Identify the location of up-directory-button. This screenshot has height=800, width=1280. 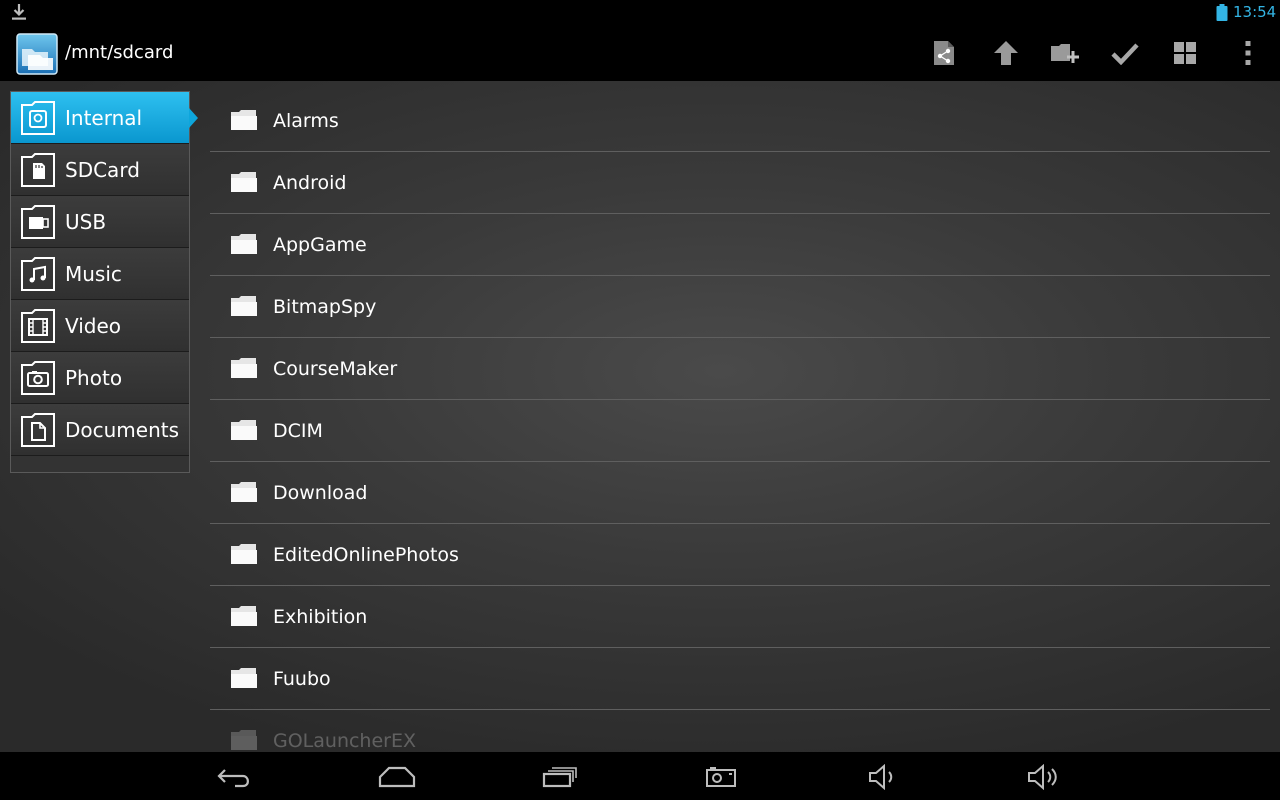
(1006, 53).